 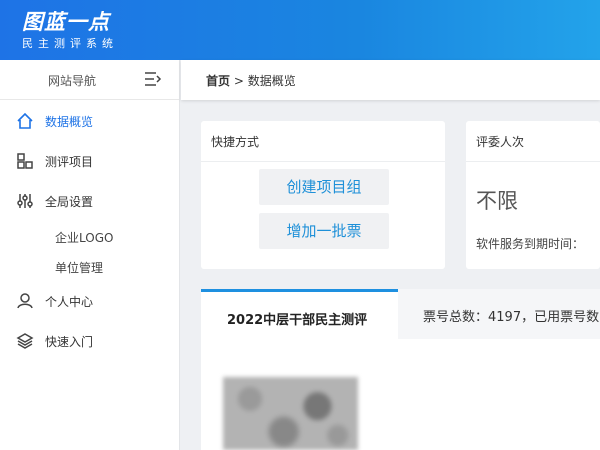 What do you see at coordinates (79, 268) in the screenshot?
I see `sidebar-subitem-label: 单位管理` at bounding box center [79, 268].